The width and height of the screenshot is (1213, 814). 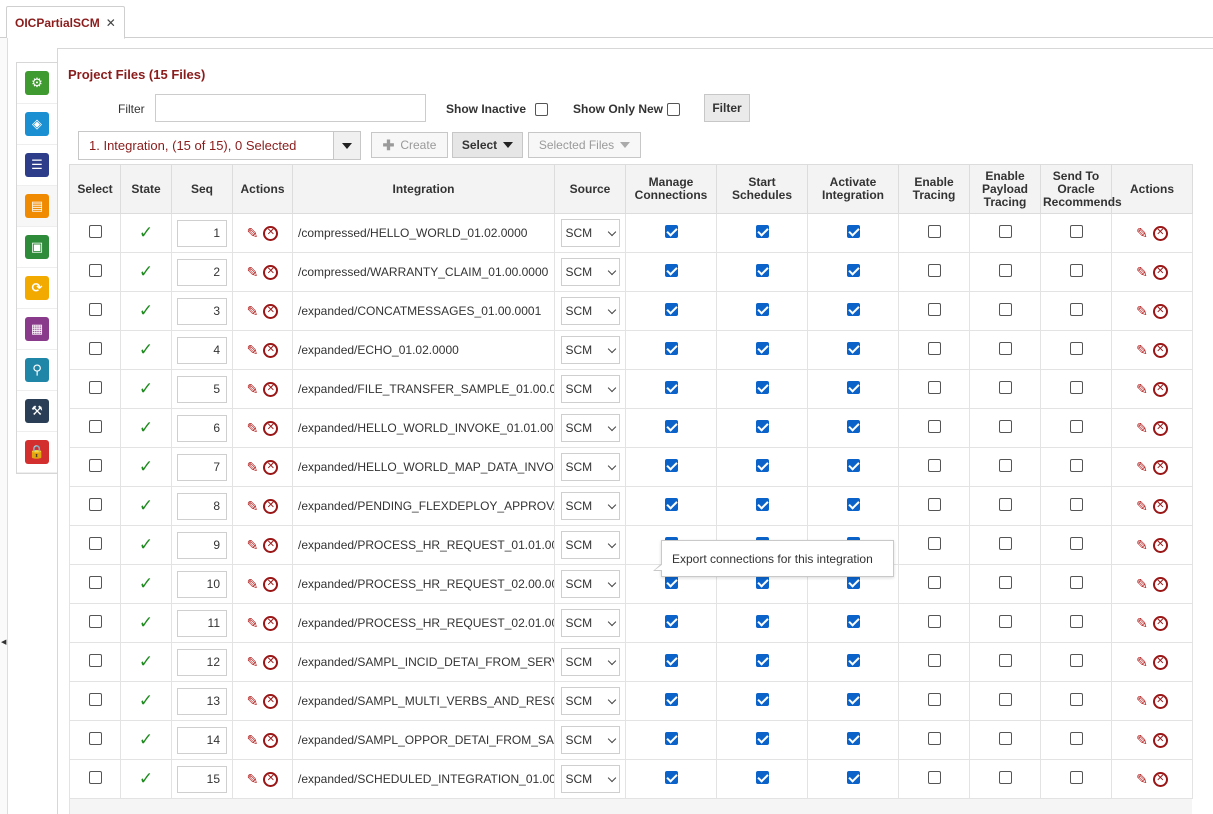 I want to click on seq-input: 6, so click(x=202, y=428).